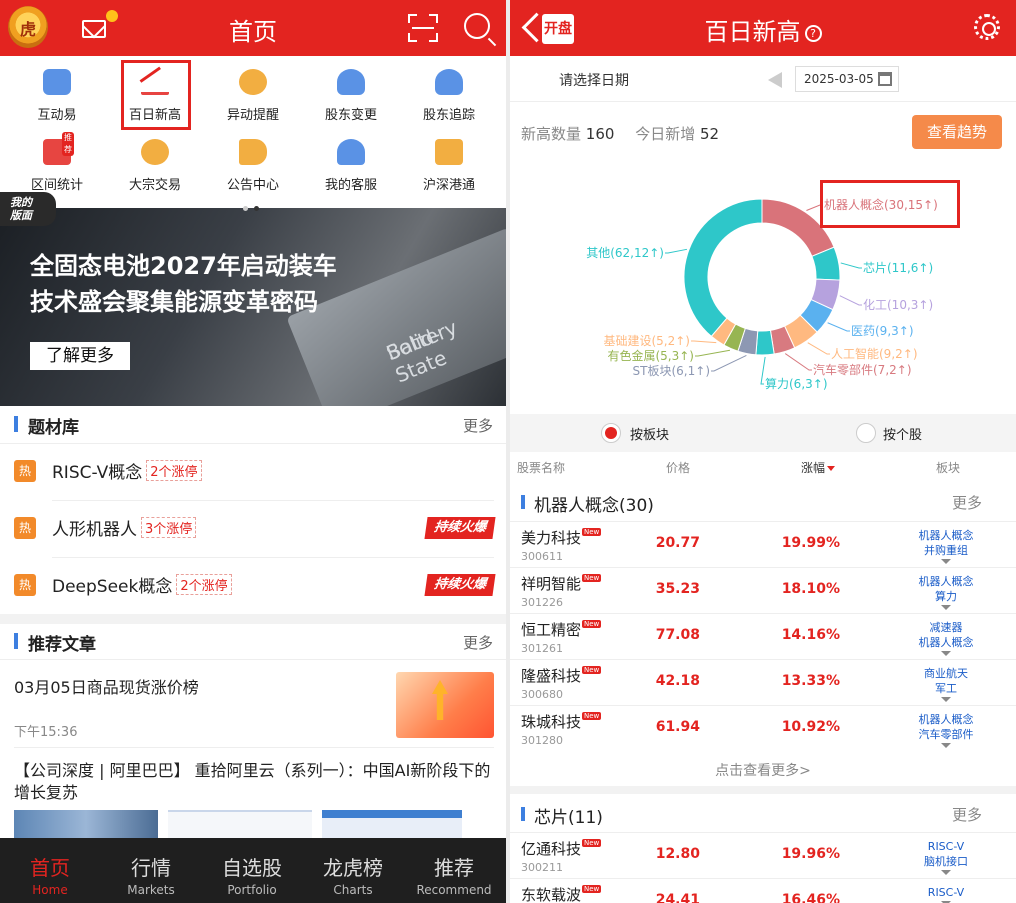  What do you see at coordinates (885, 79) in the screenshot?
I see `calendar-icon` at bounding box center [885, 79].